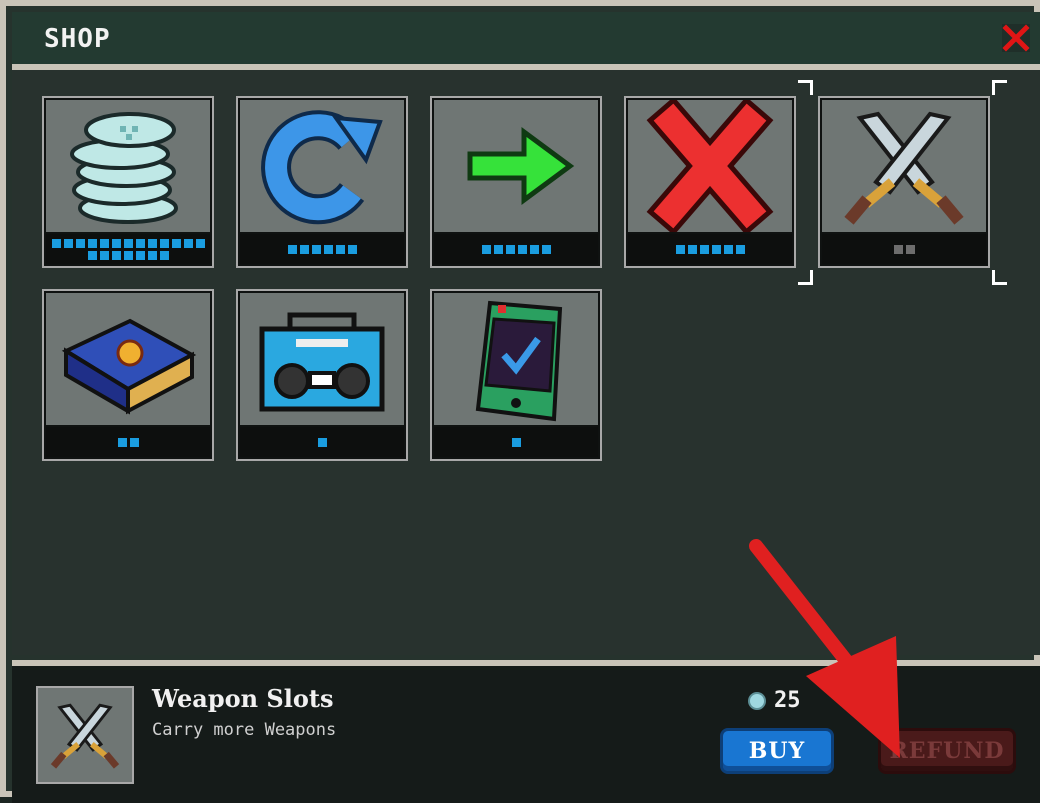  I want to click on title-bar: SHOP, so click(526, 41).